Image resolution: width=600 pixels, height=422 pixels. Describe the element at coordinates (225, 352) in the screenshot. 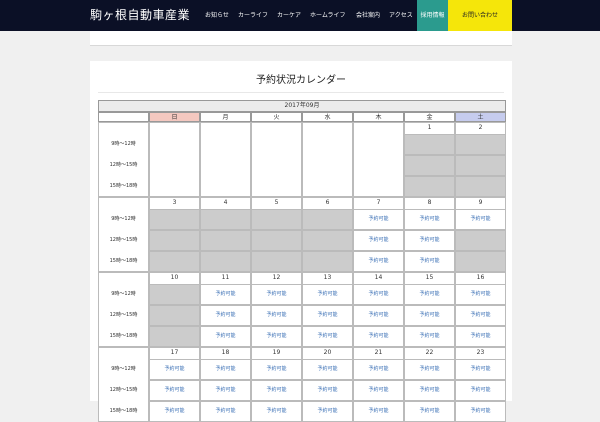

I see `day-number: 18` at that location.